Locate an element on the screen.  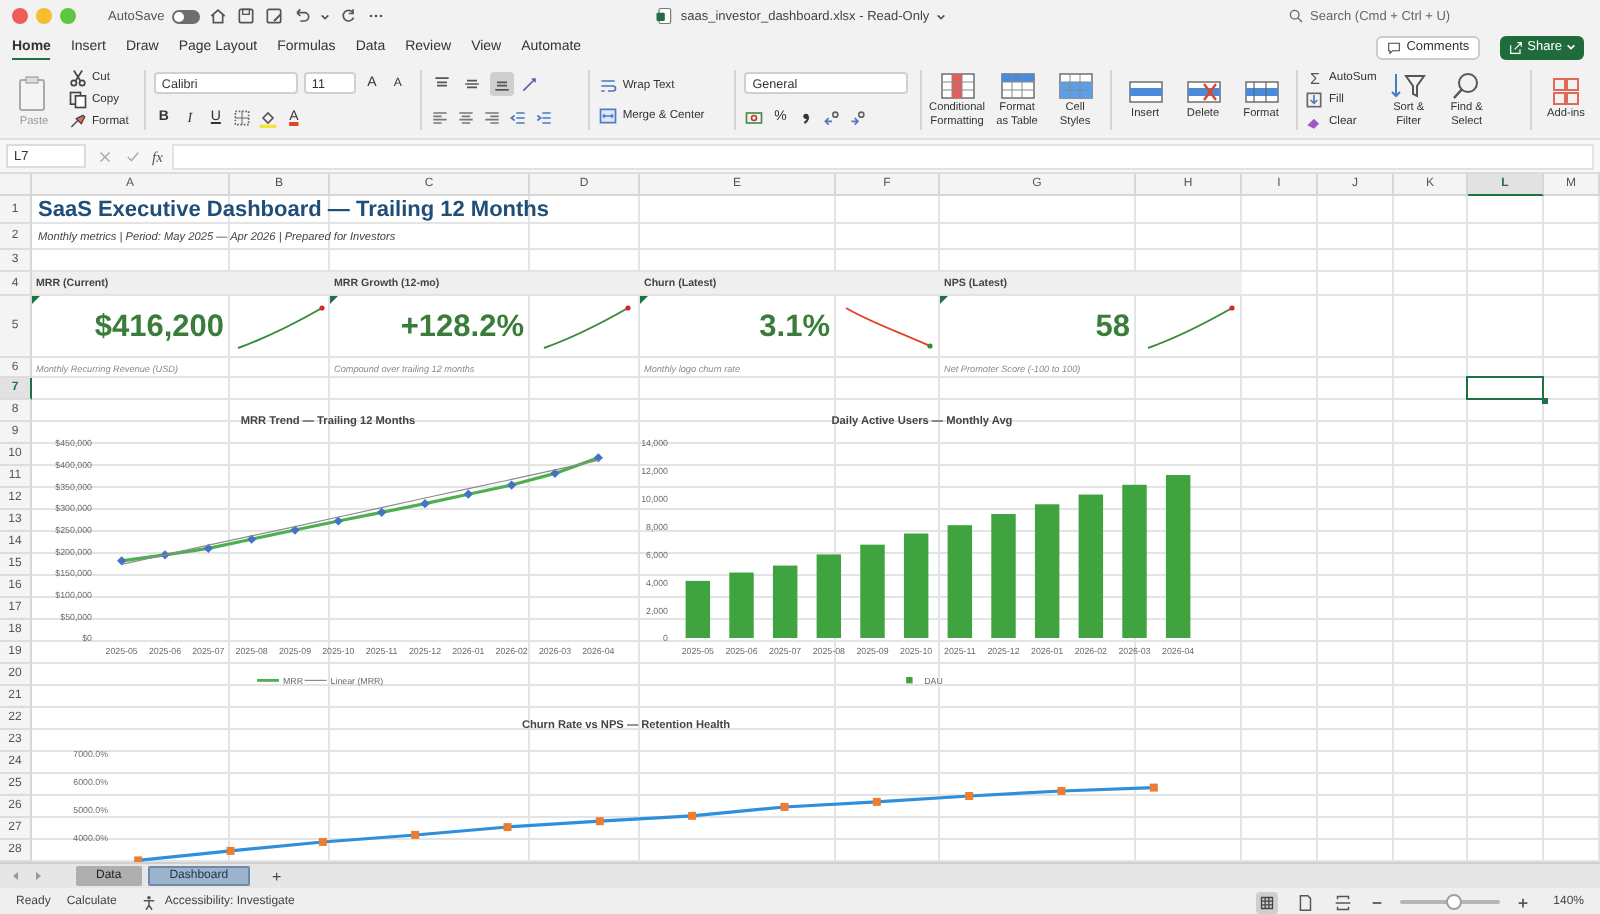
align-right-icon is located at coordinates (491, 117).